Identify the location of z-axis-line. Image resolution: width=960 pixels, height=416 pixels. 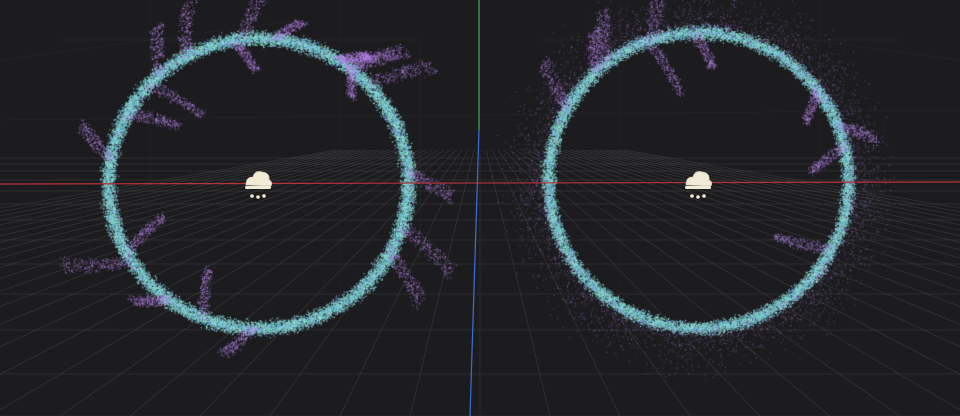
(474, 272).